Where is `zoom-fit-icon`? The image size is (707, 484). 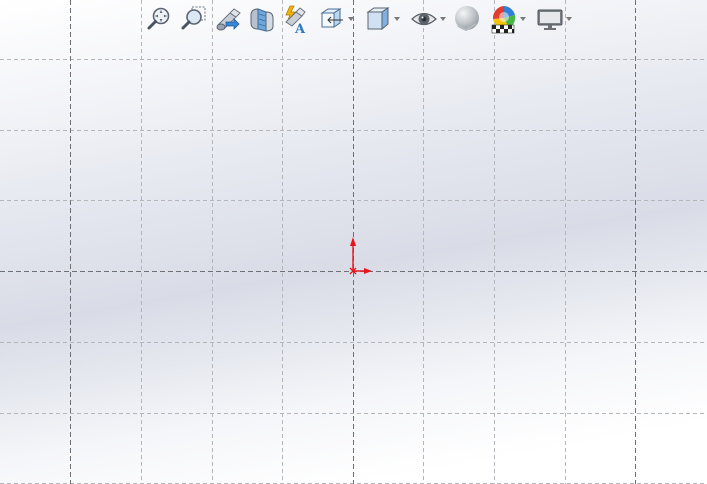
zoom-fit-icon is located at coordinates (158, 18).